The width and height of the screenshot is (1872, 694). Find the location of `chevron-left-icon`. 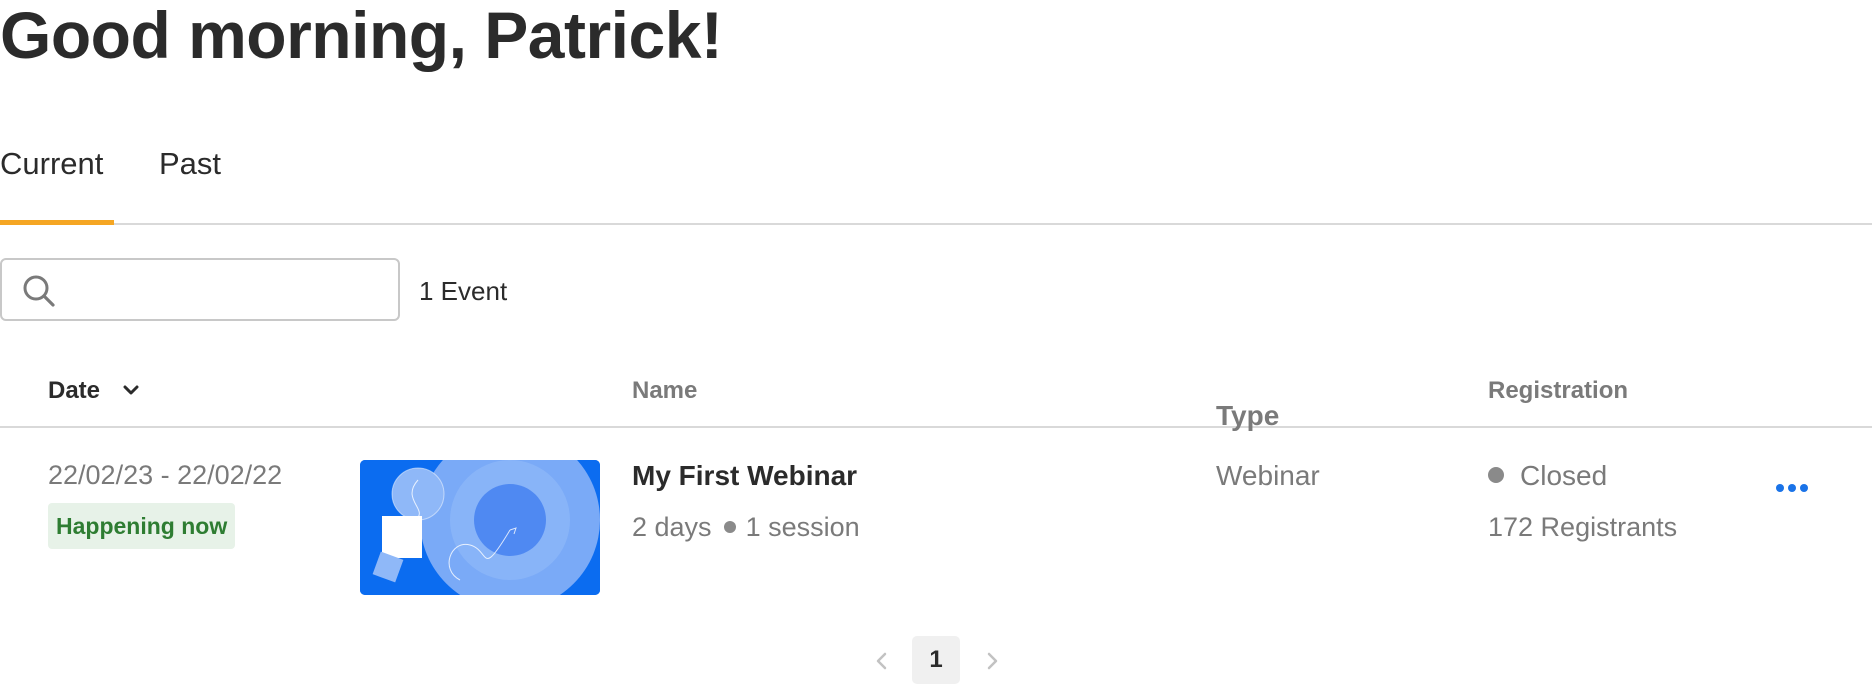

chevron-left-icon is located at coordinates (881, 661).